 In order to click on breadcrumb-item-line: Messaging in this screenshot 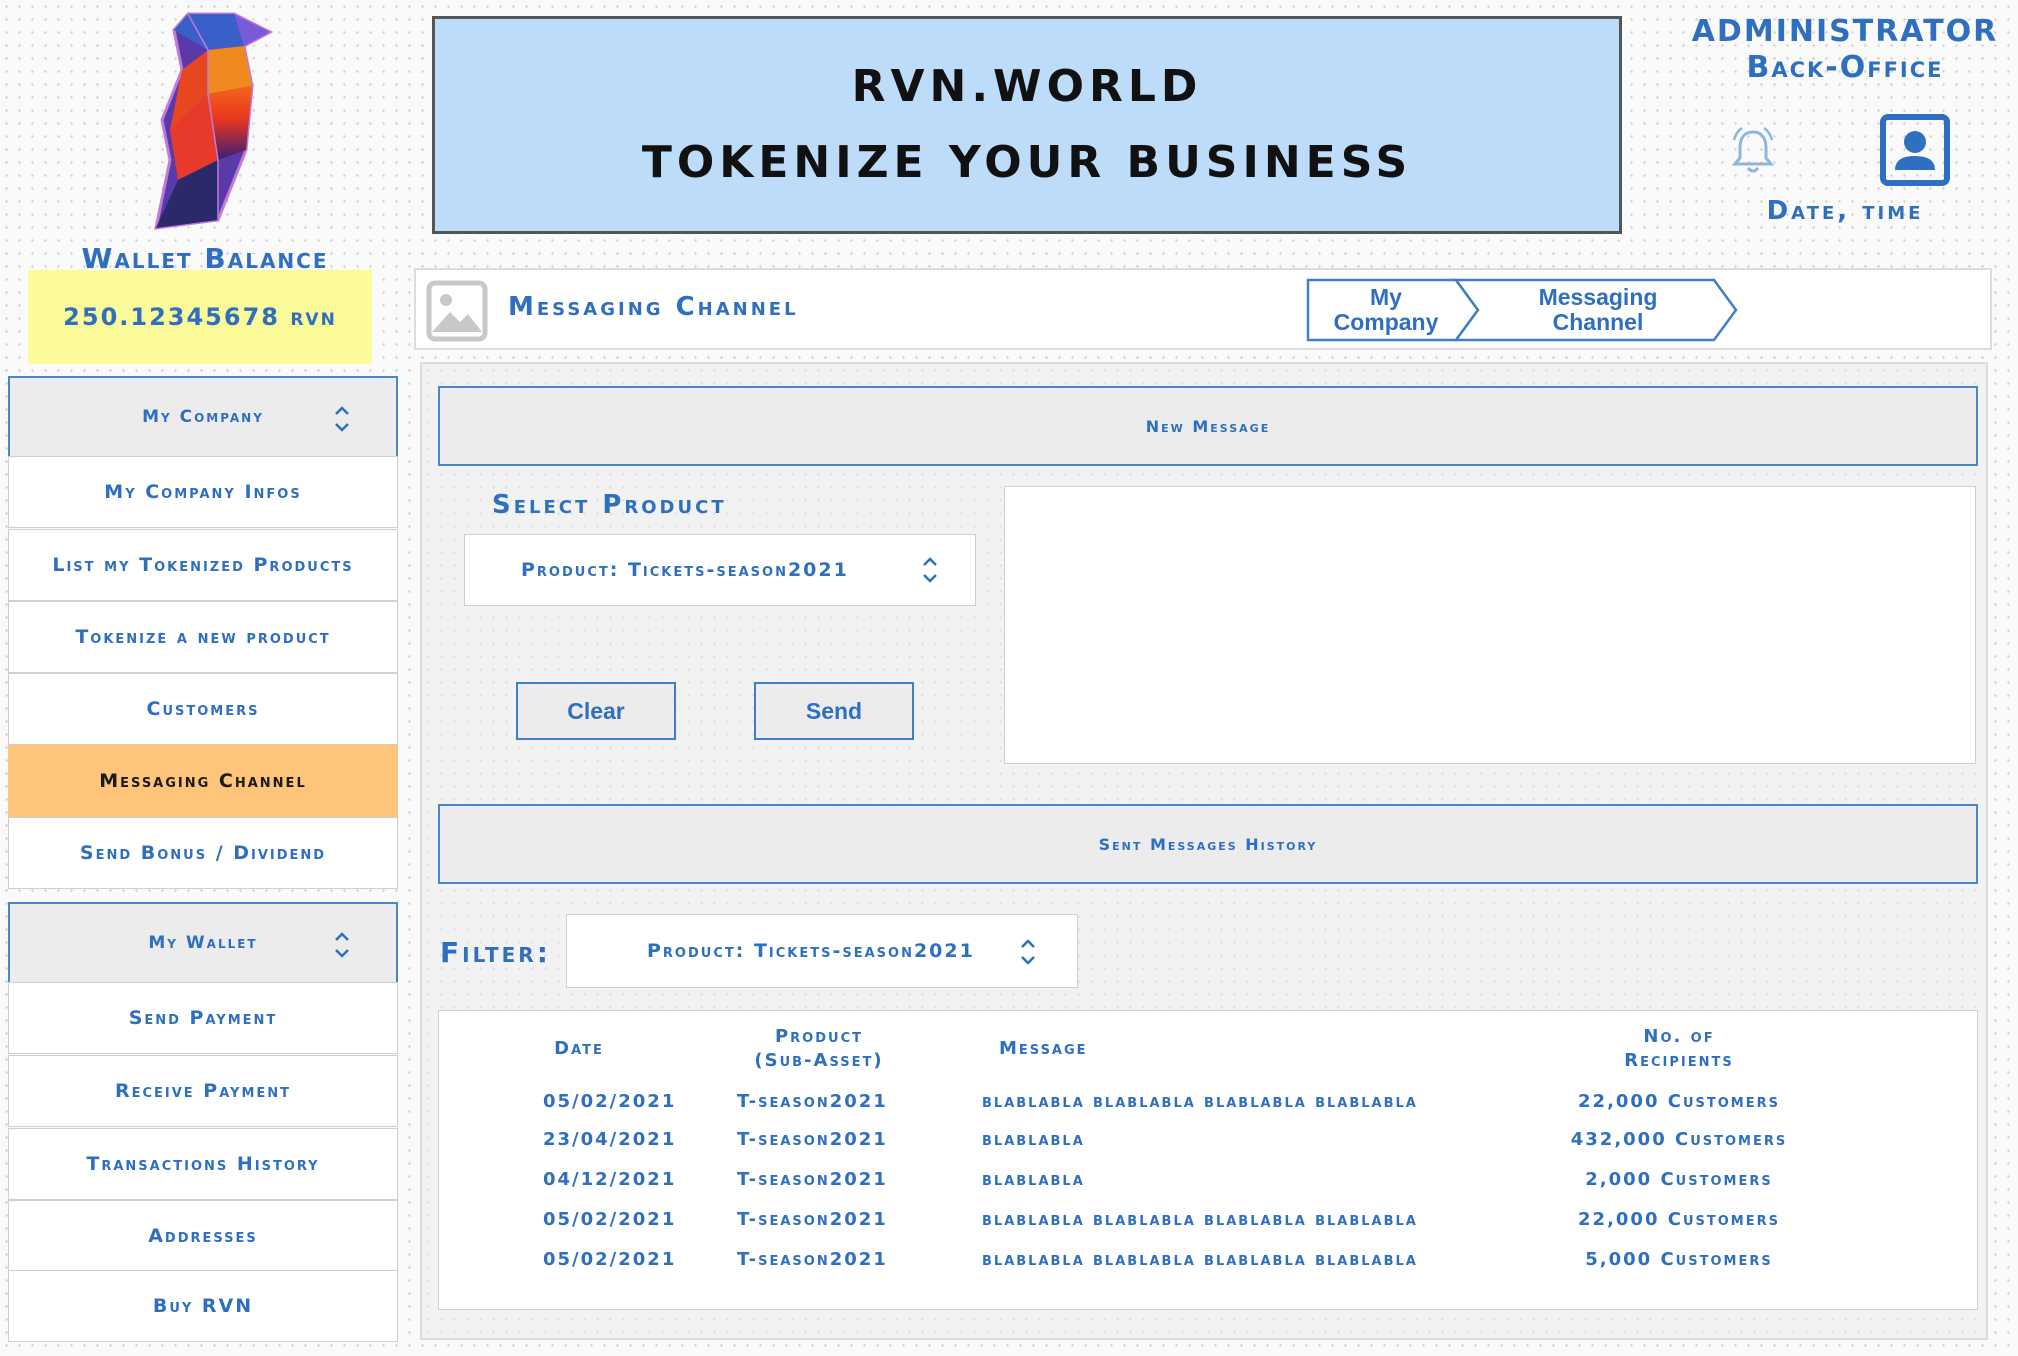, I will do `click(1598, 297)`.